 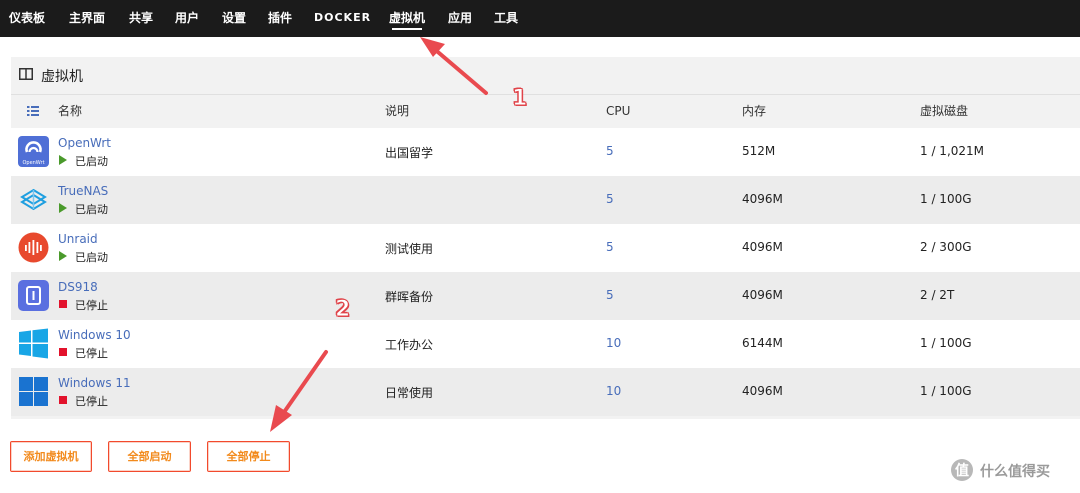 What do you see at coordinates (519, 99) in the screenshot?
I see `annotation-number-1: 1` at bounding box center [519, 99].